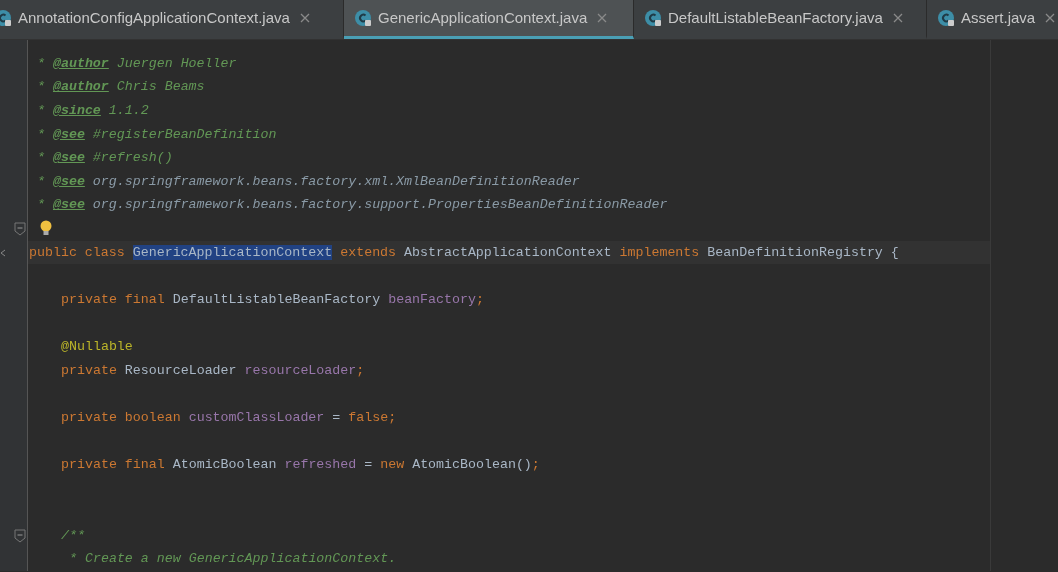  I want to click on tab-label: GenericApplicationContext.java, so click(483, 17).